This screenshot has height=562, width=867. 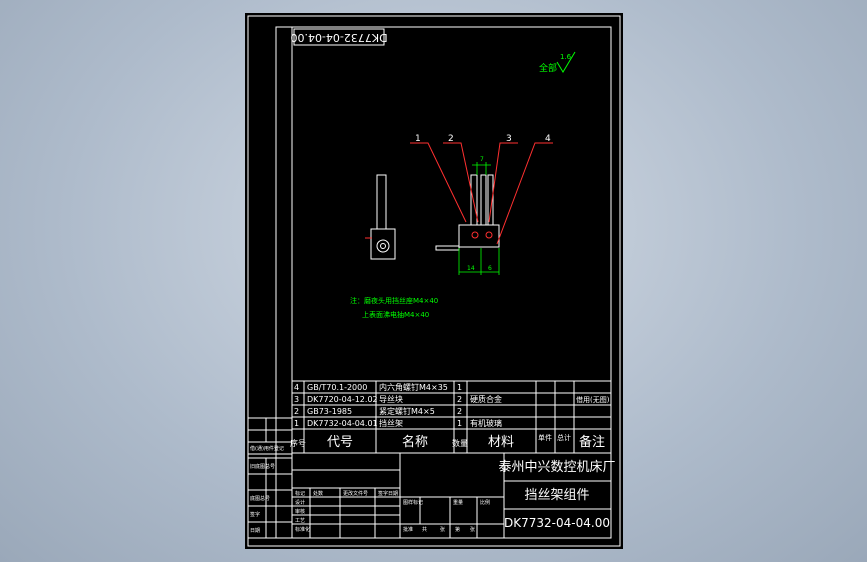 What do you see at coordinates (383, 493) in the screenshot?
I see `sign-label-signature: 签字` at bounding box center [383, 493].